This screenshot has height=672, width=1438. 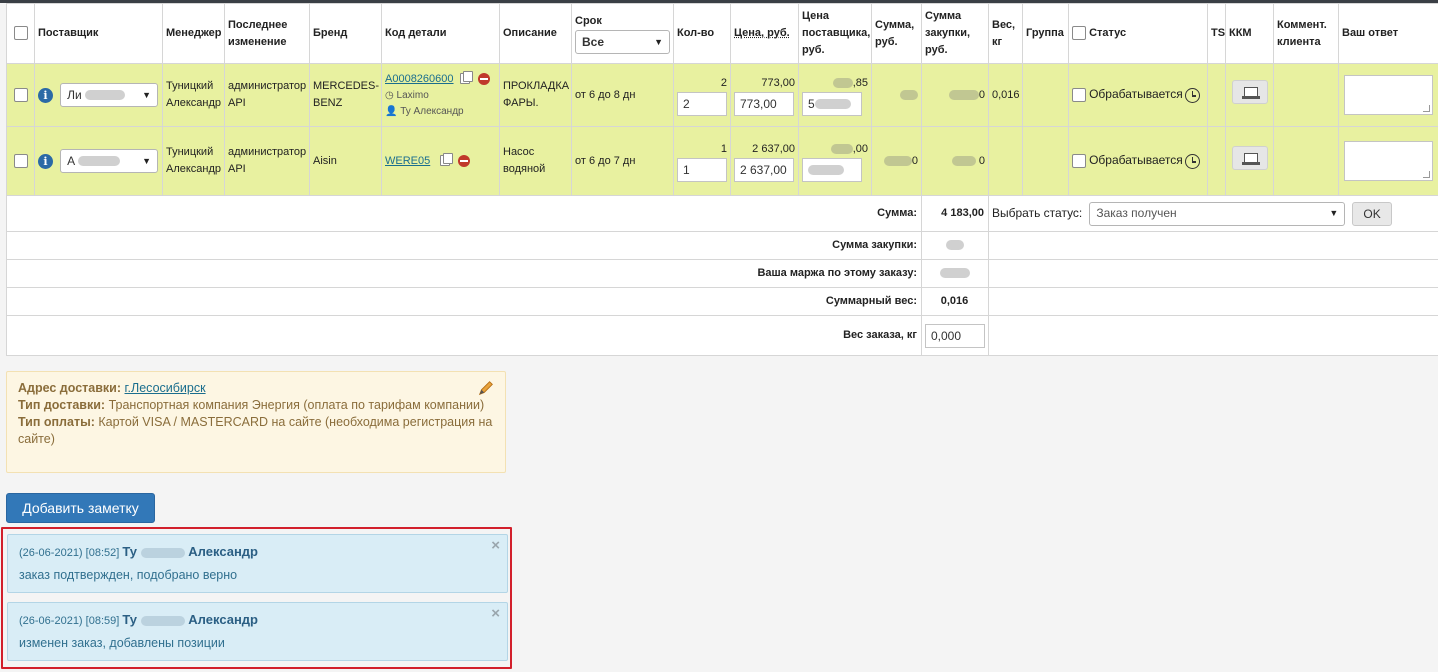 What do you see at coordinates (764, 169) in the screenshot?
I see `price-input: 2 637,00` at bounding box center [764, 169].